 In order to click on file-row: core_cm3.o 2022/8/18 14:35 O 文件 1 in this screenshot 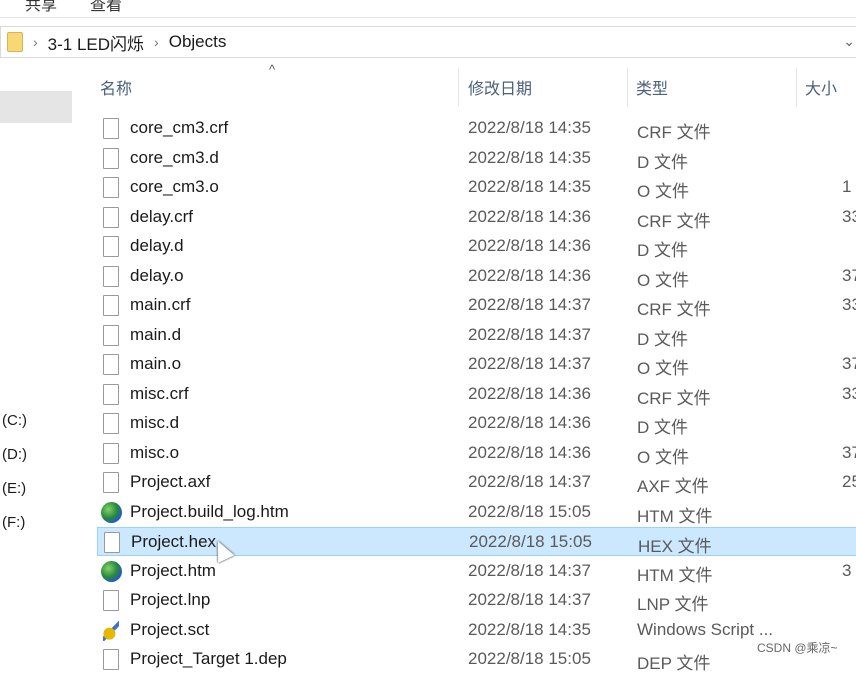, I will do `click(476, 187)`.